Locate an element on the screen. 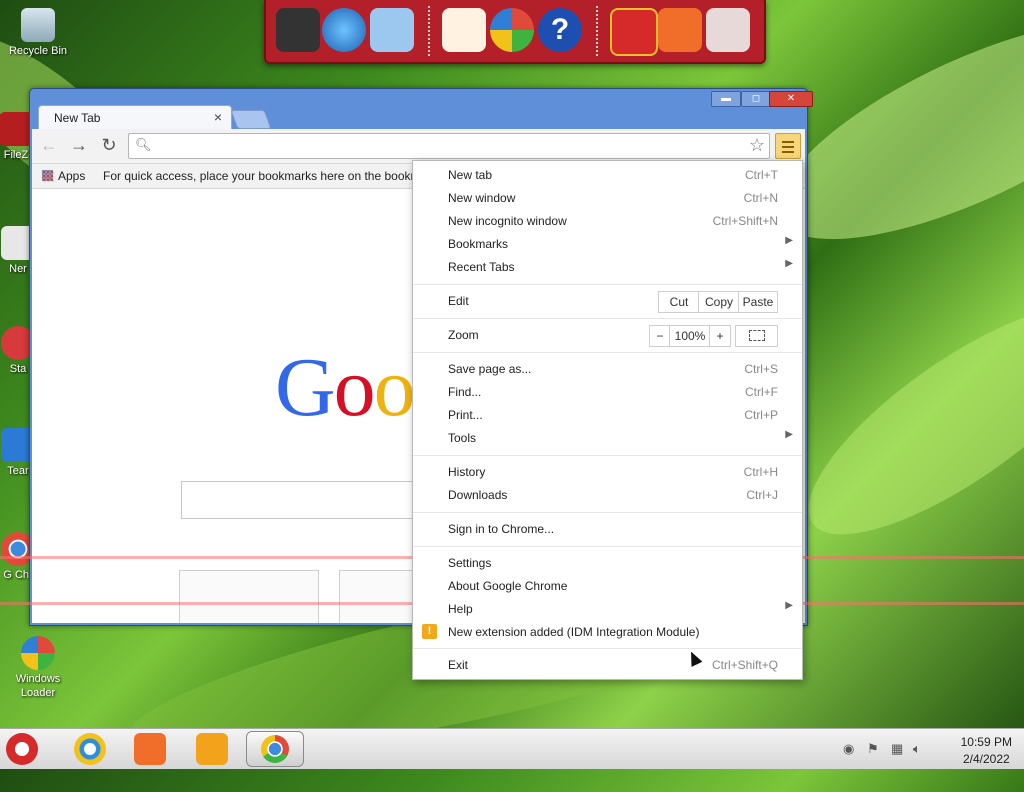  menu-item-shortcut: Ctrl+H is located at coordinates (760, 472).